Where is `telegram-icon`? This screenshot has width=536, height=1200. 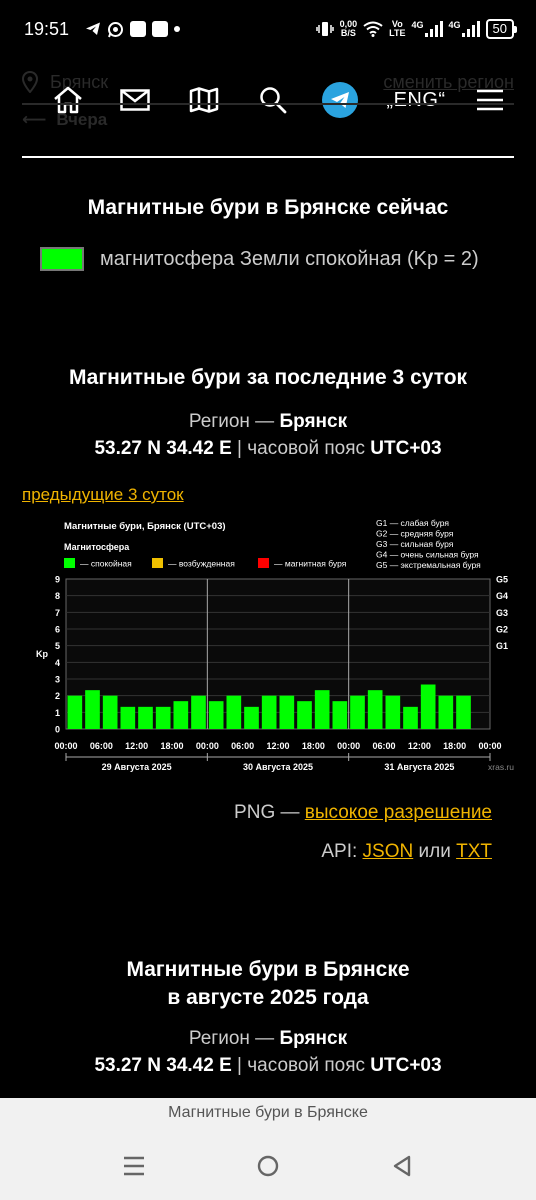
telegram-icon is located at coordinates (340, 100).